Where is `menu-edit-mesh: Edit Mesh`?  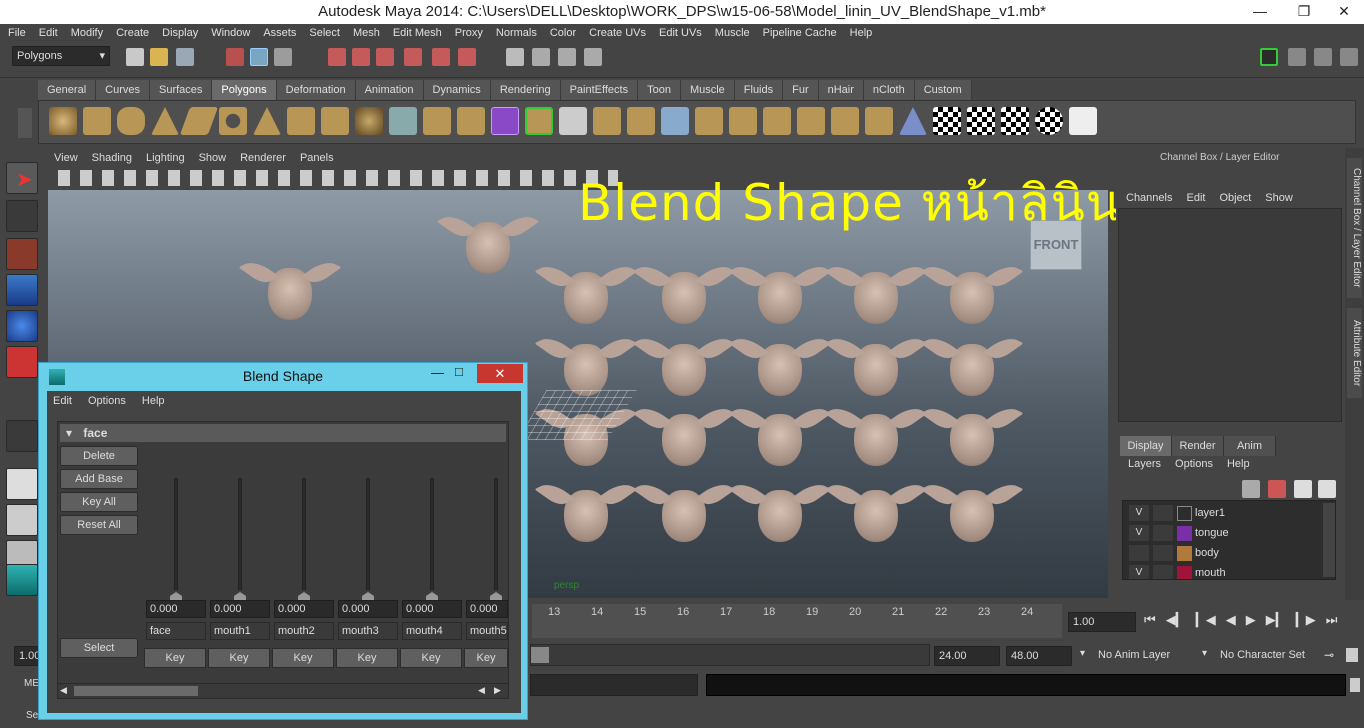 menu-edit-mesh: Edit Mesh is located at coordinates (417, 33).